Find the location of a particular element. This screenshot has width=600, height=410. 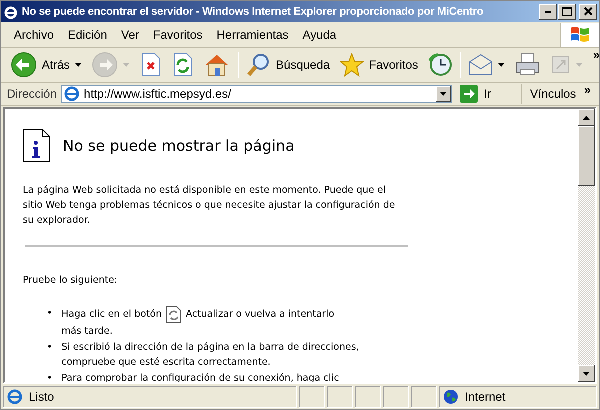

links-button: Vínculos is located at coordinates (551, 94).